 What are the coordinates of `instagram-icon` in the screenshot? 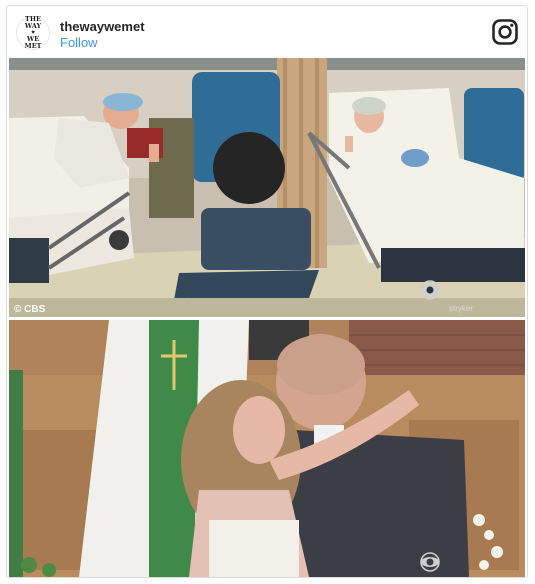 It's located at (505, 32).